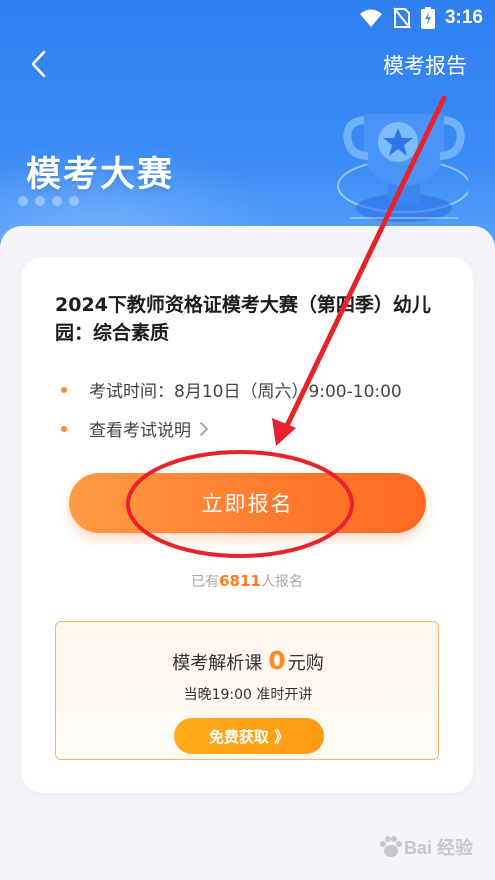 The width and height of the screenshot is (495, 880). I want to click on promo-suffix: 元购, so click(305, 663).